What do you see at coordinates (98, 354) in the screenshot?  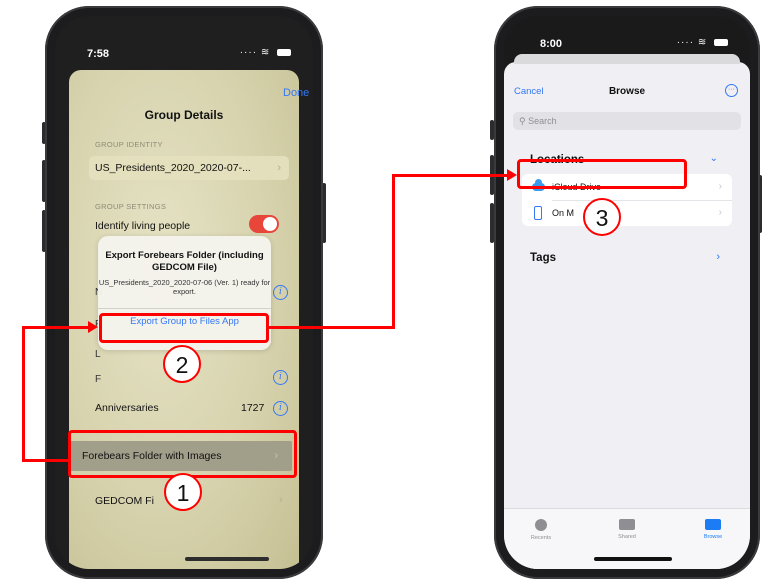 I see `hidden-row-3: L` at bounding box center [98, 354].